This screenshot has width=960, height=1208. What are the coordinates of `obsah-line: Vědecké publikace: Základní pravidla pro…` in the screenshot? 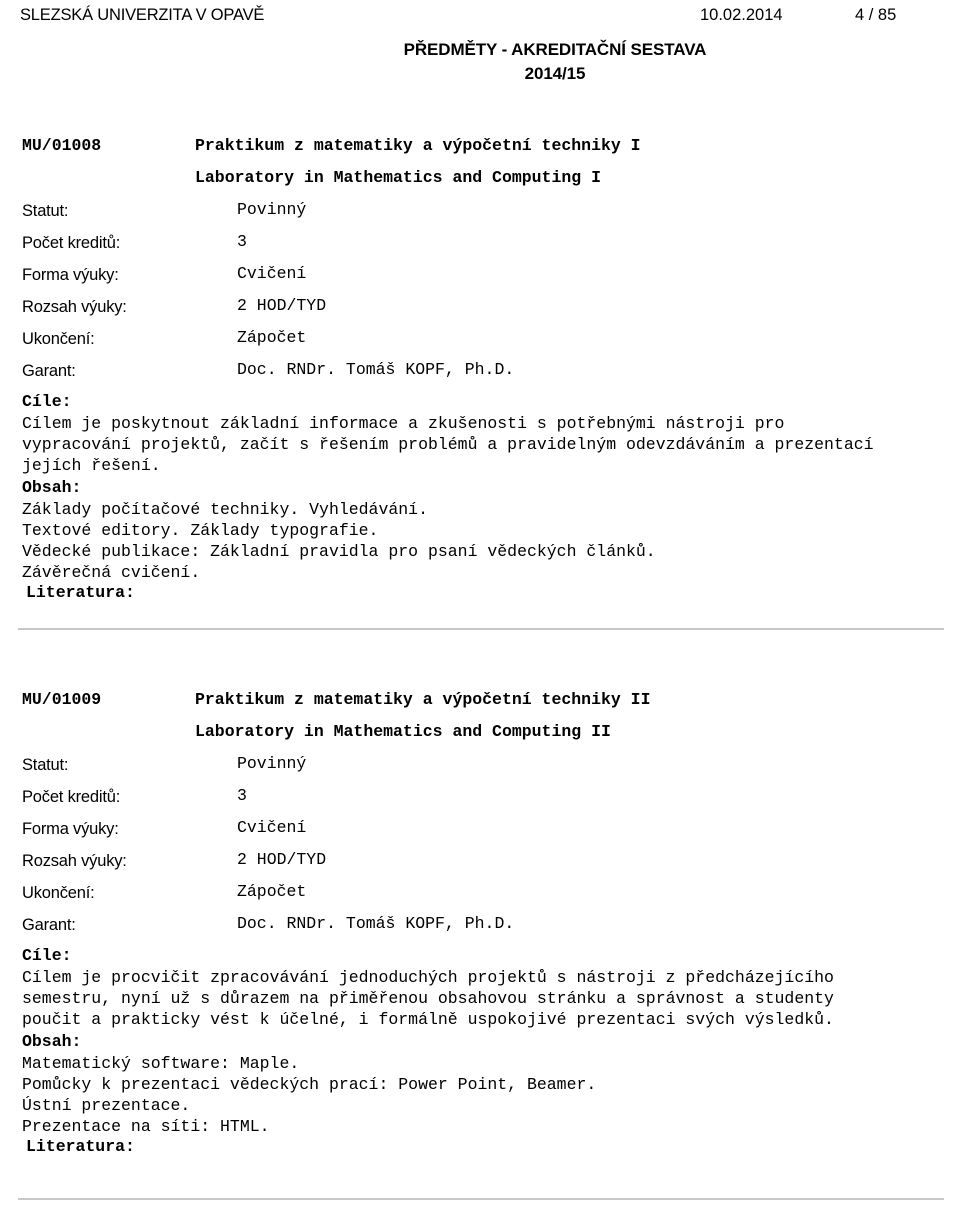 It's located at (339, 551).